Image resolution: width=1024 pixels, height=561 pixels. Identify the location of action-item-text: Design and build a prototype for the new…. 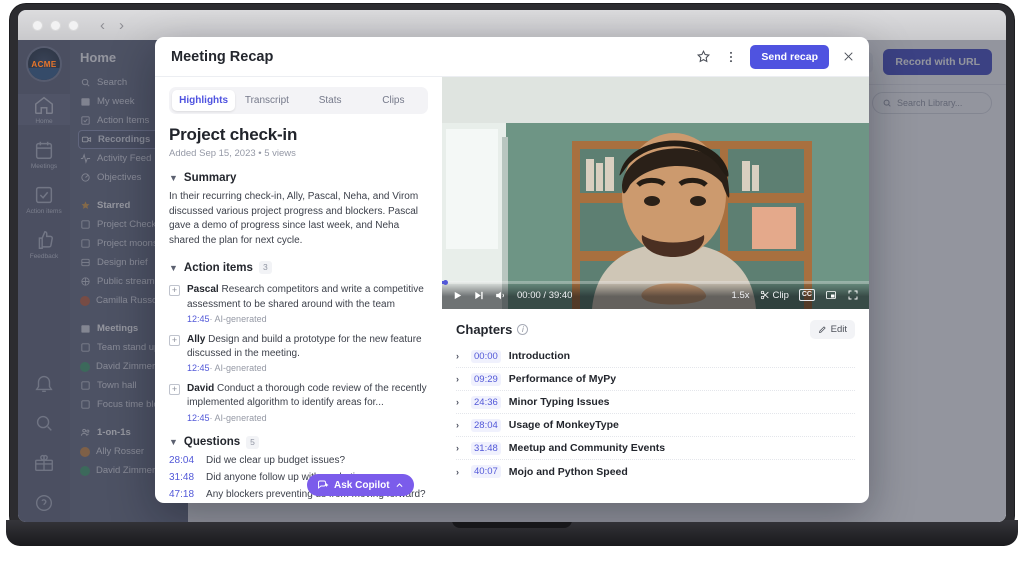
(304, 346).